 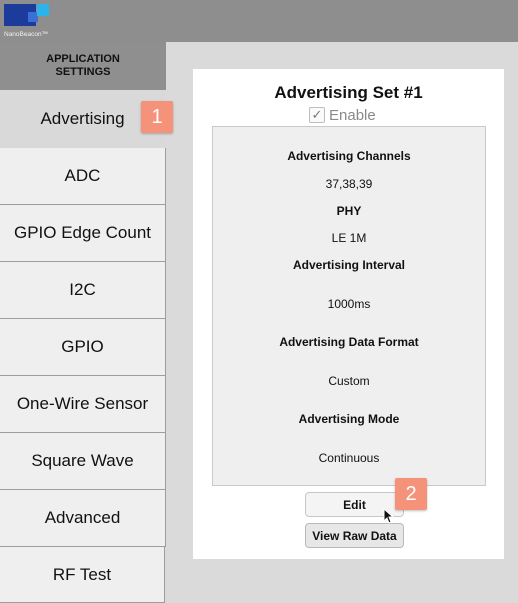 I want to click on top-bar: NanoBeacon™, so click(x=259, y=21).